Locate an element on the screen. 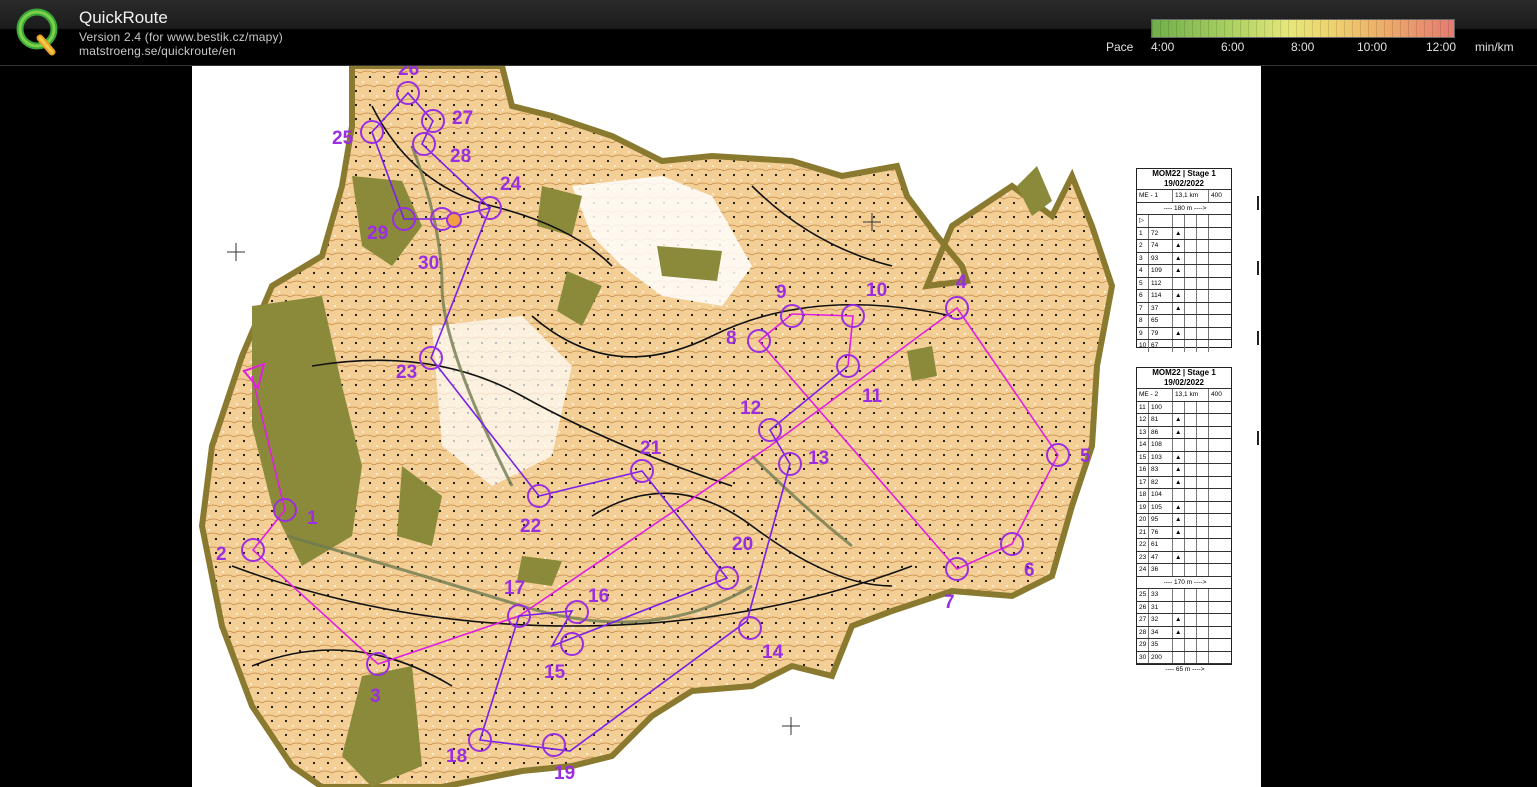 This screenshot has width=1537, height=787. pace-color-scale is located at coordinates (1303, 28).